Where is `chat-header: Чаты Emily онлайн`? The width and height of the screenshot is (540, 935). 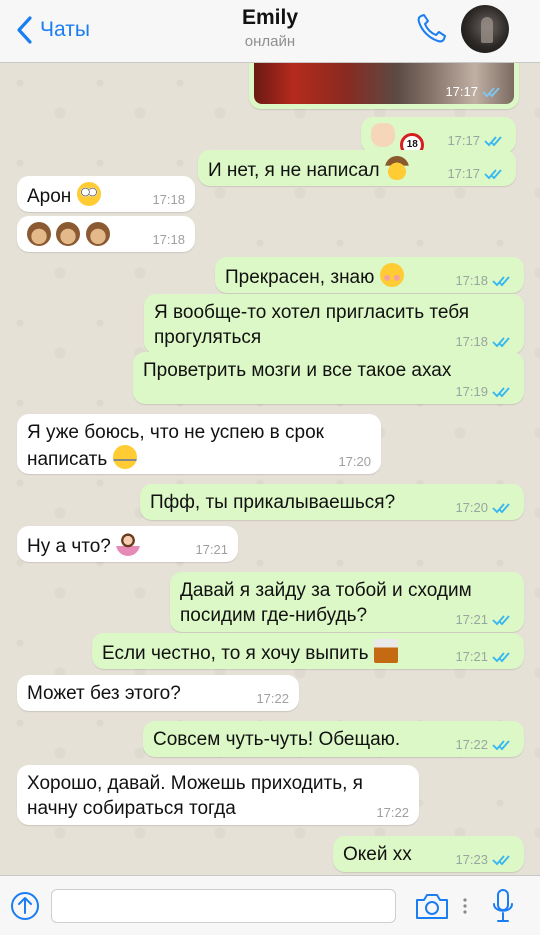 chat-header: Чаты Emily онлайн is located at coordinates (270, 31).